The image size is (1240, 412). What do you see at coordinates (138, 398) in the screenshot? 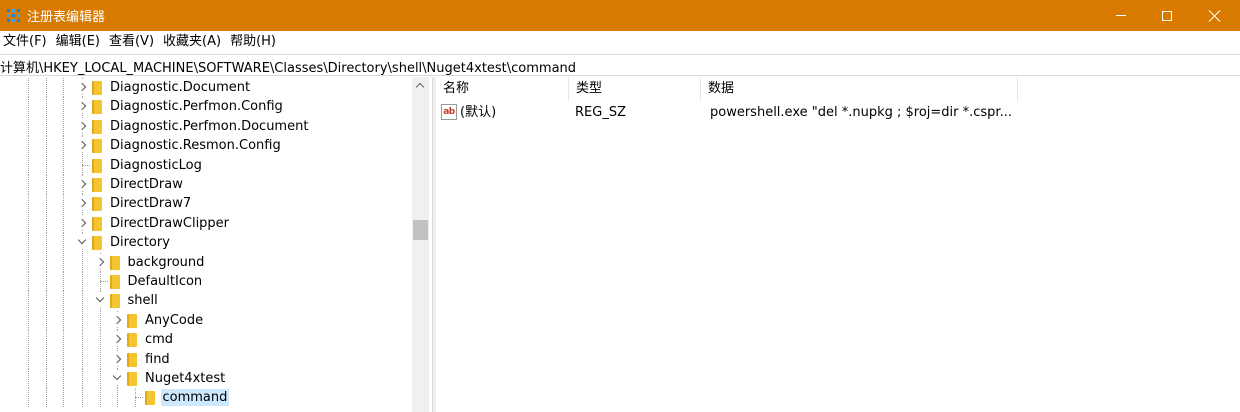
I see `tree-connector` at bounding box center [138, 398].